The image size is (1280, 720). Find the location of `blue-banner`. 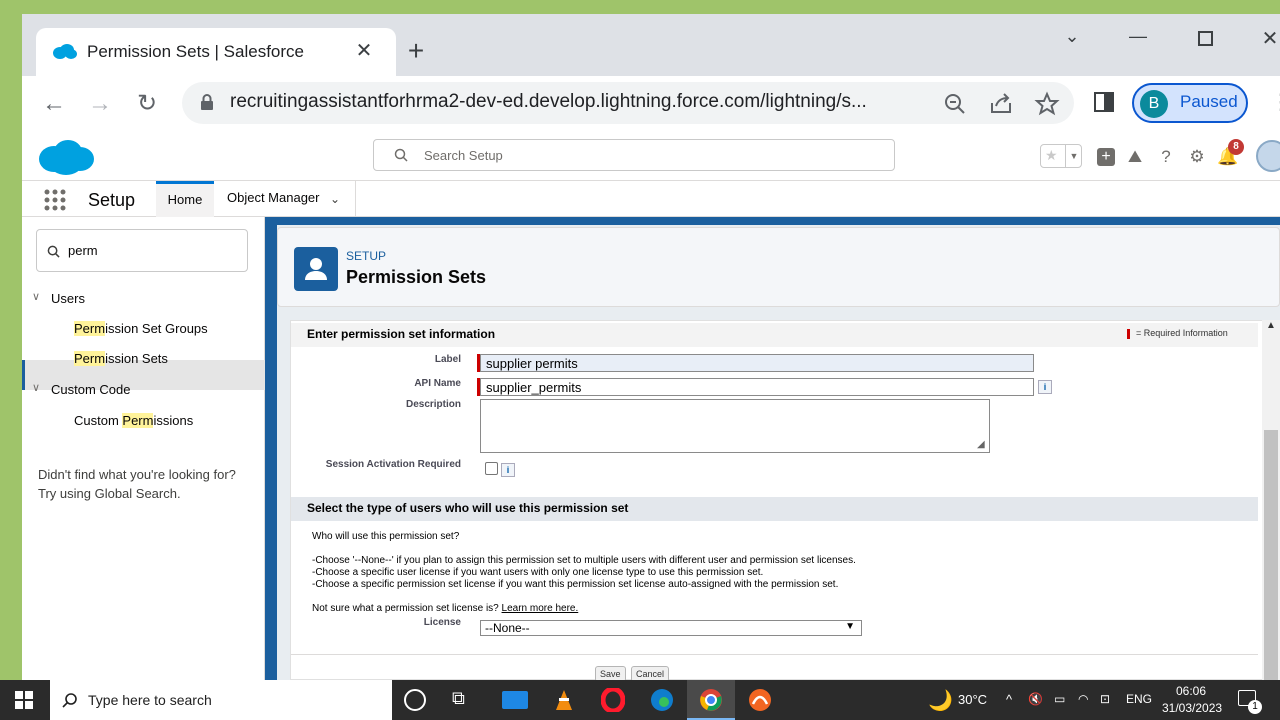

blue-banner is located at coordinates (778, 221).